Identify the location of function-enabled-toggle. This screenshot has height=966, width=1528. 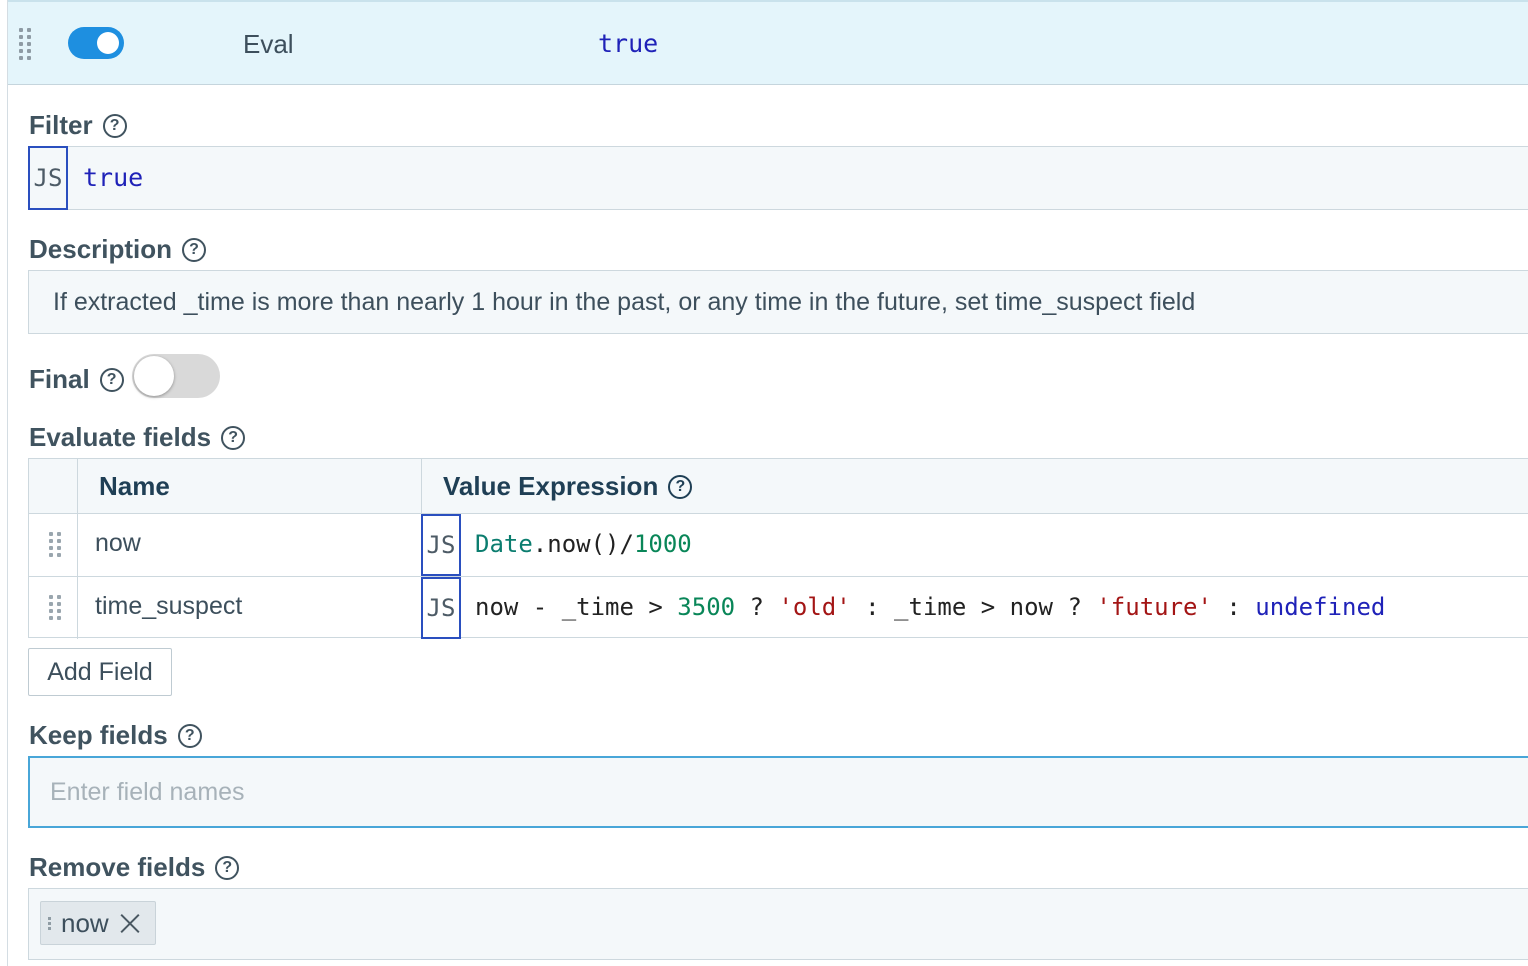
(96, 43).